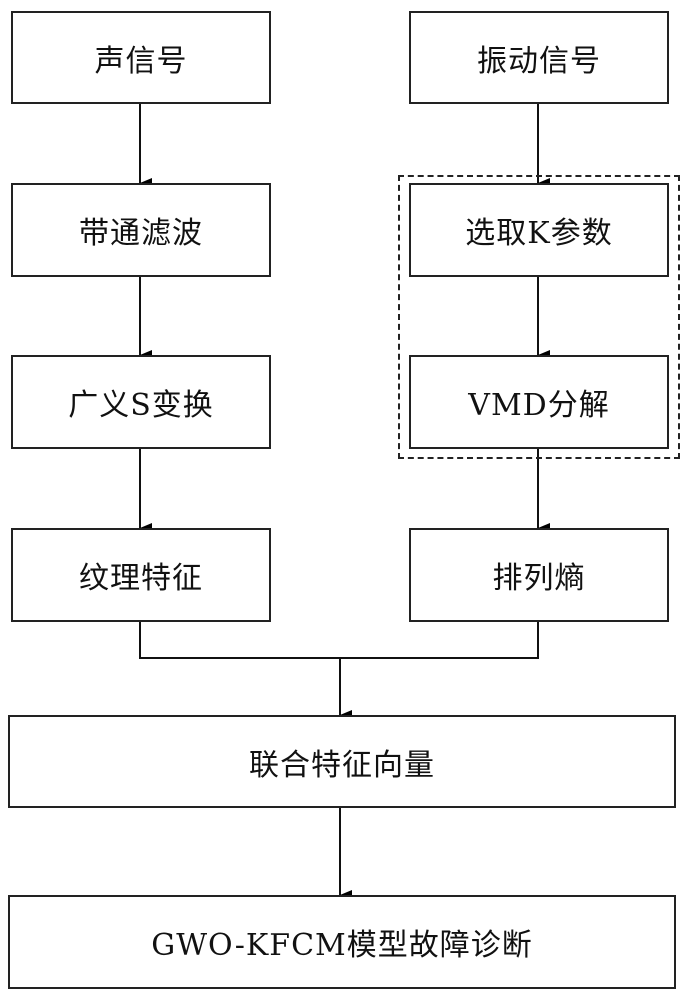 This screenshot has width=690, height=1000. What do you see at coordinates (141, 230) in the screenshot?
I see `node-bandpass-filter: 带通滤波` at bounding box center [141, 230].